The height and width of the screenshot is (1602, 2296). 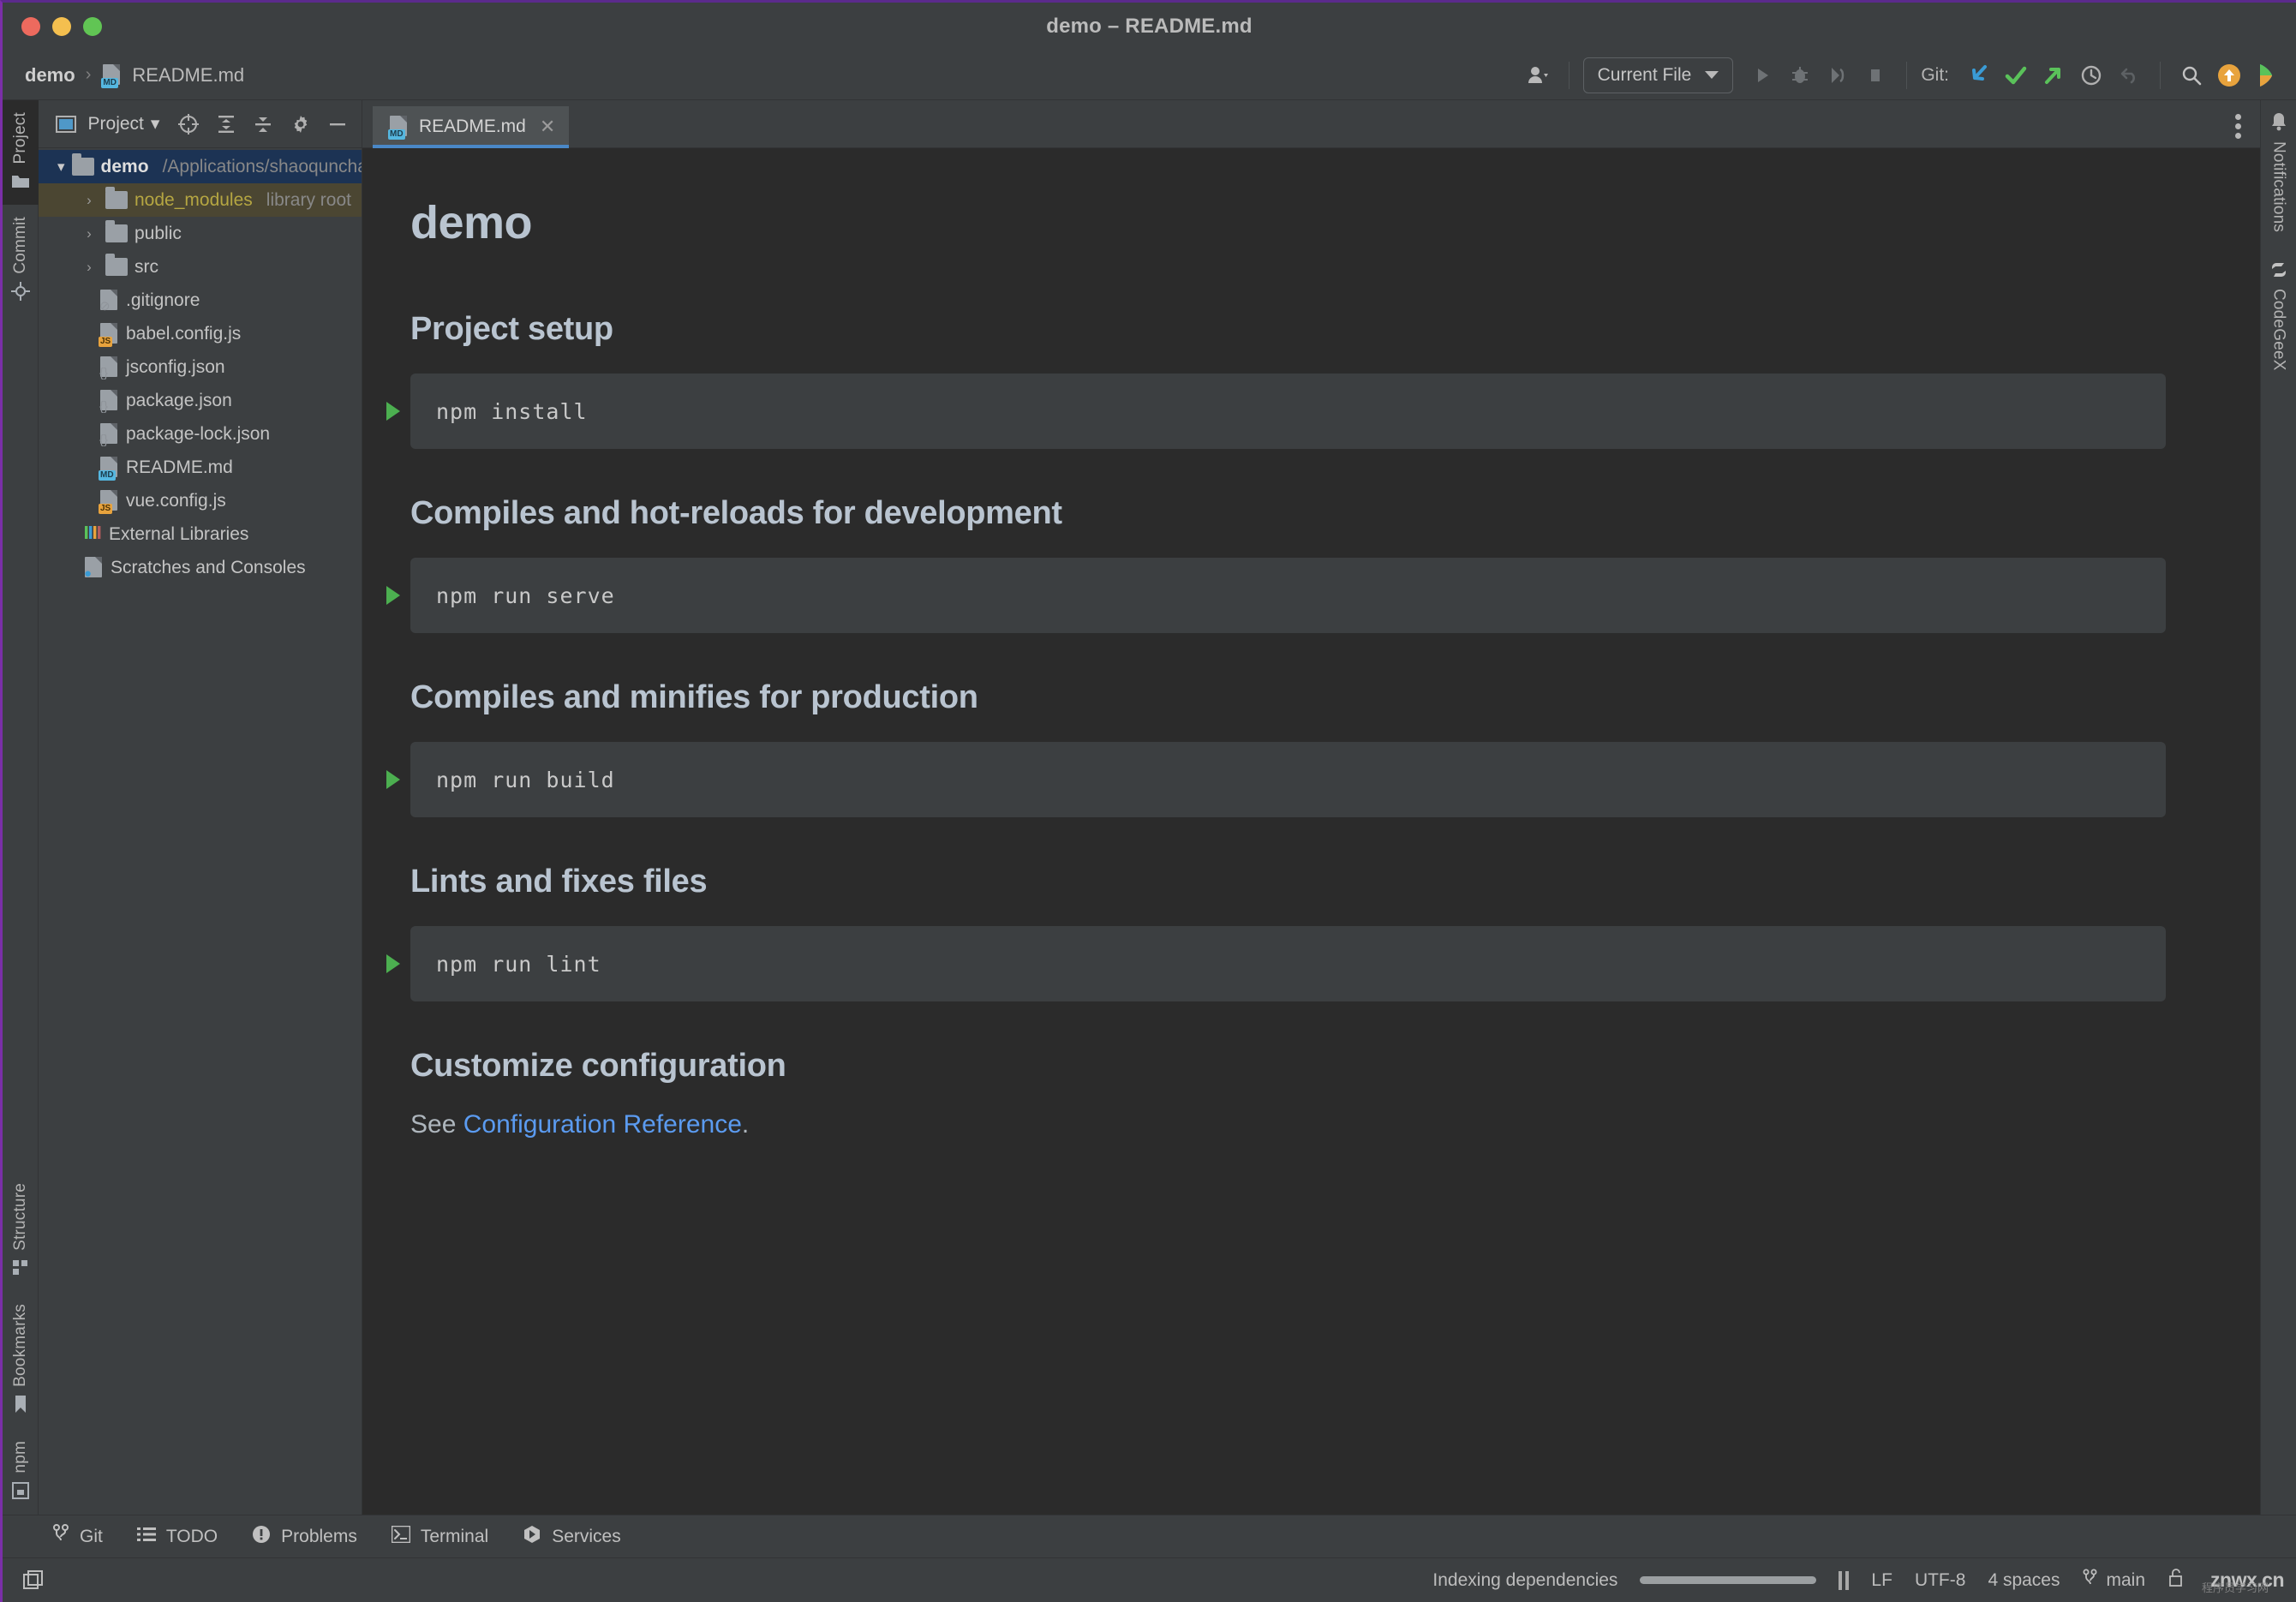 I want to click on branch-name: main, so click(x=2126, y=1579).